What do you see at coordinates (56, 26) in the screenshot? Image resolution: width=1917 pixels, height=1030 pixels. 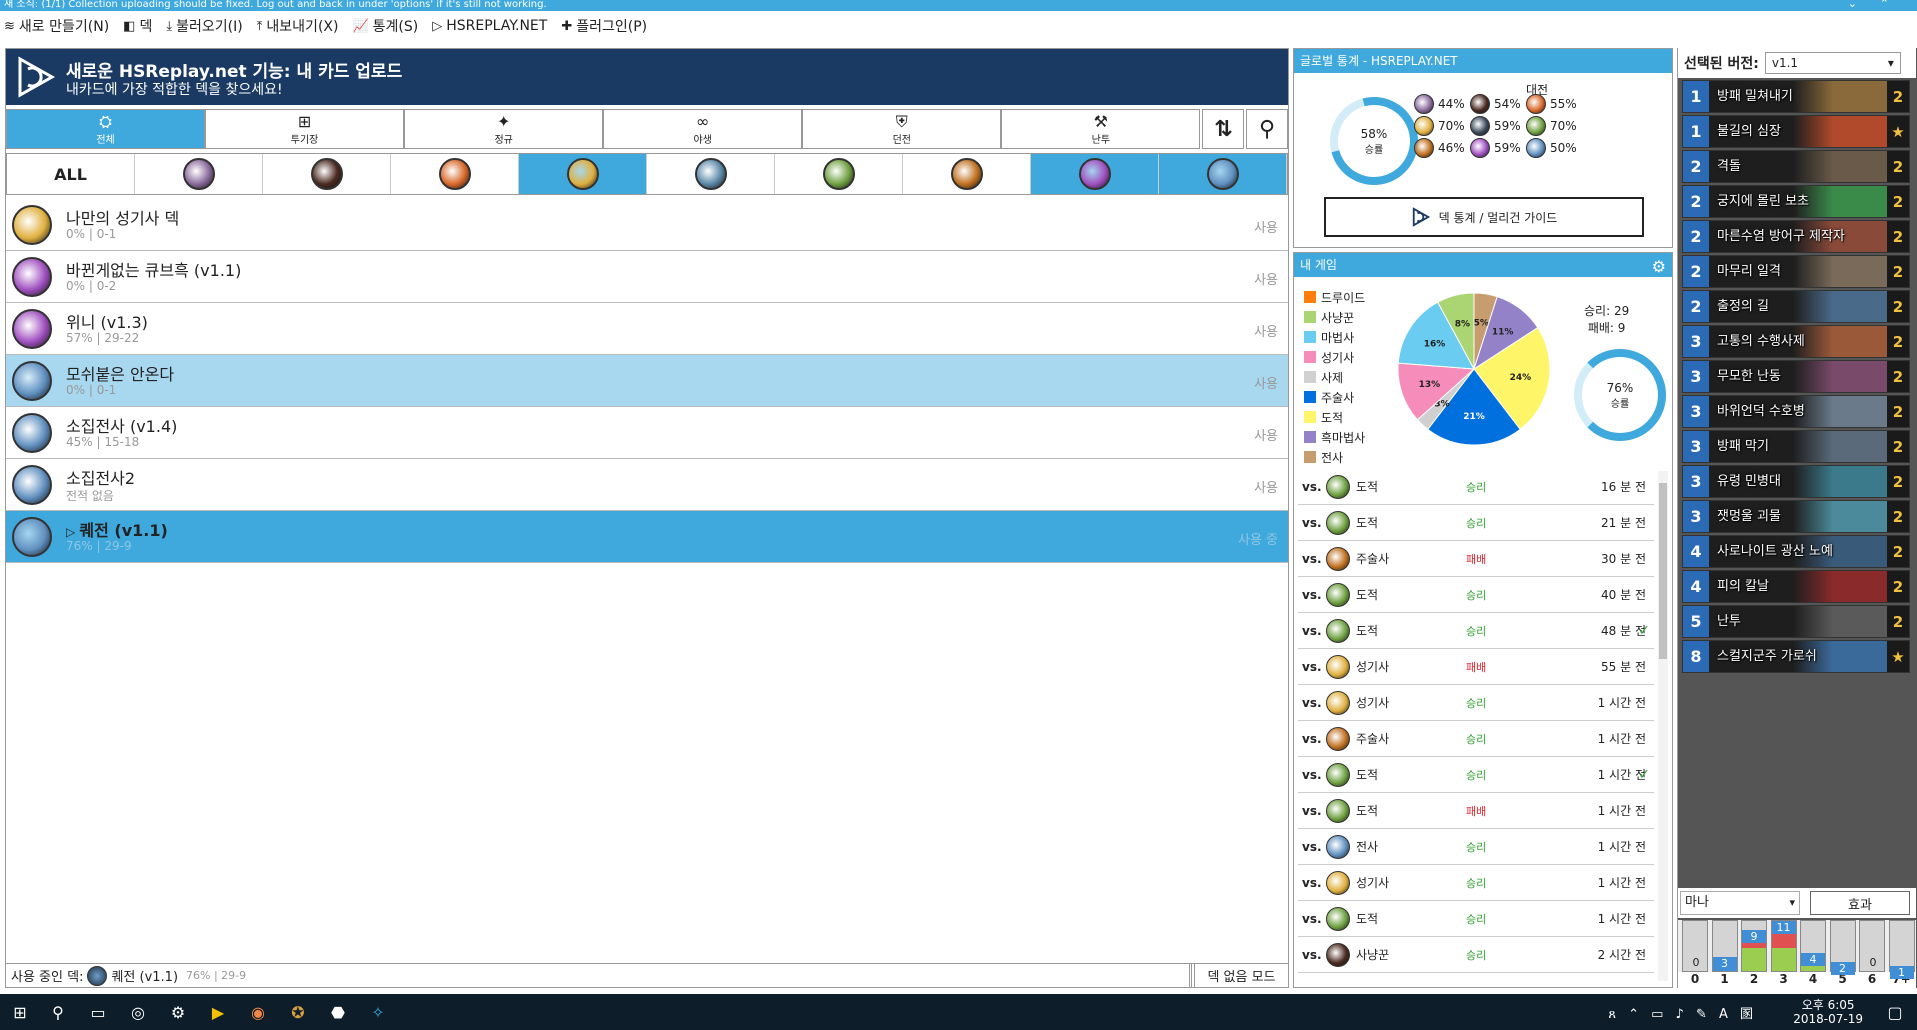 I see `menu-item-0: ≋ 새로 만들기(N)` at bounding box center [56, 26].